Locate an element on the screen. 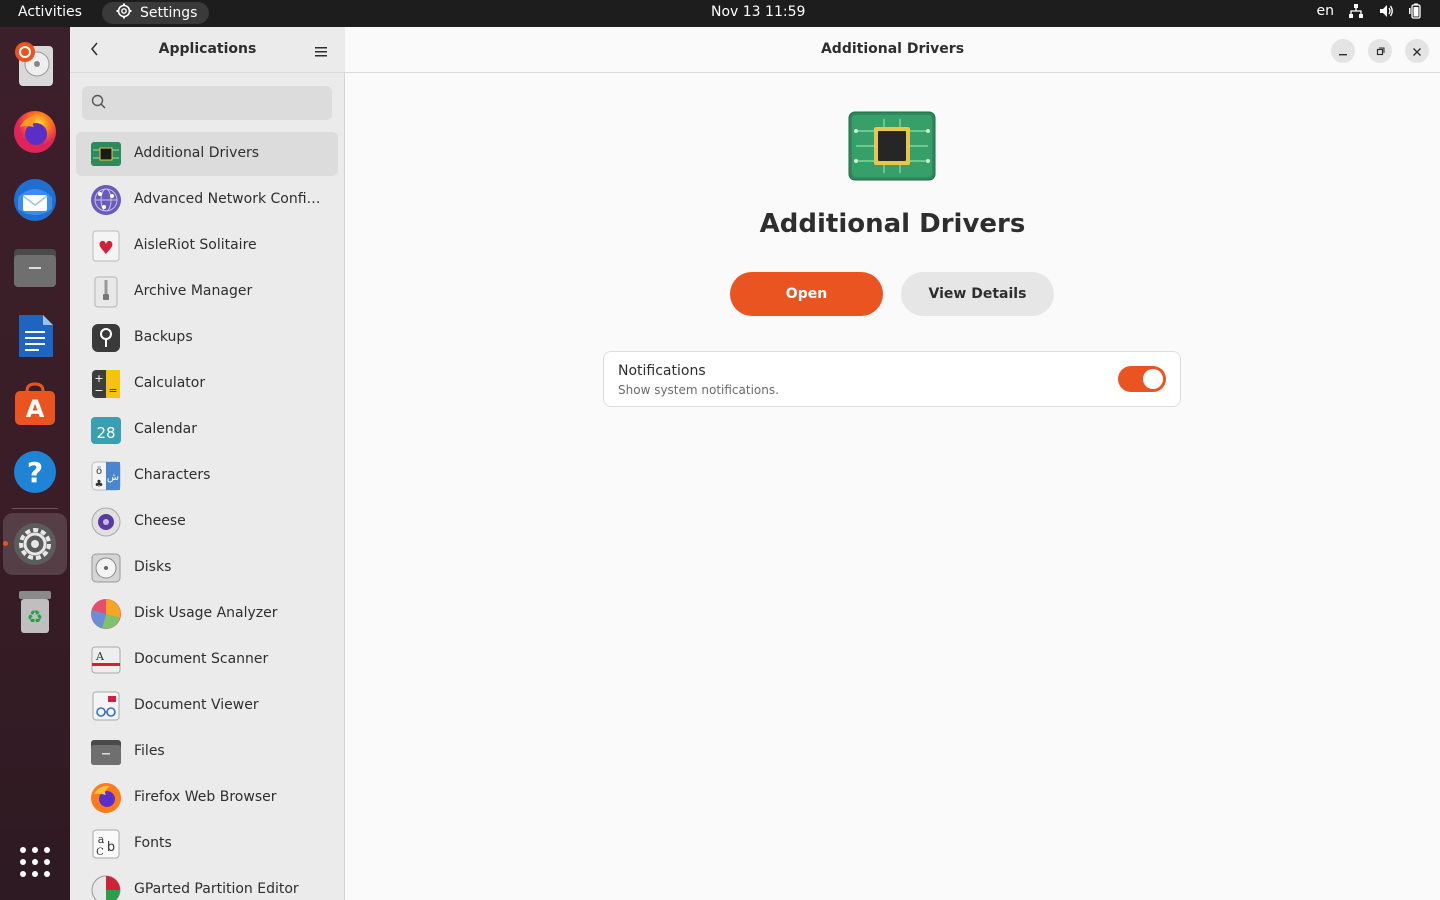 Image resolution: width=1440 pixels, height=900 pixels. notifications-subtitle: Show system notifications. is located at coordinates (698, 390).